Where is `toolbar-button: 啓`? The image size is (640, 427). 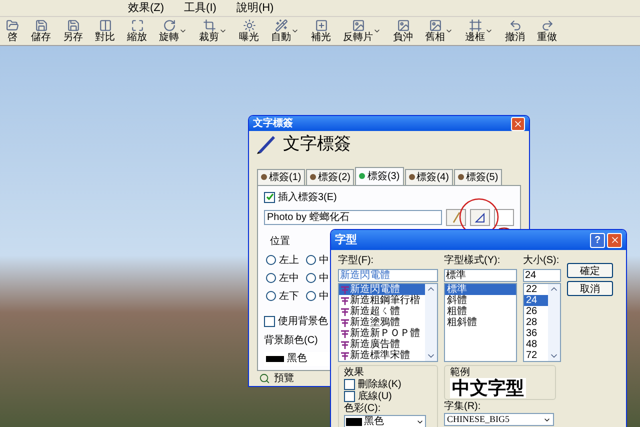
toolbar-button: 啓 is located at coordinates (12, 31).